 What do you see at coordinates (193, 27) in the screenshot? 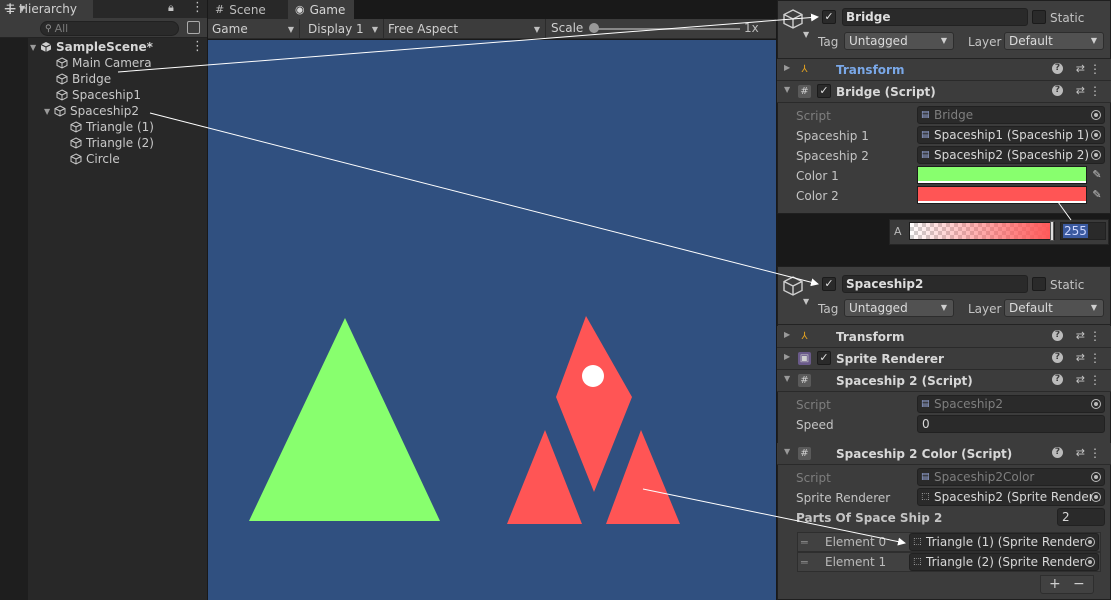
I see `filter-icon` at bounding box center [193, 27].